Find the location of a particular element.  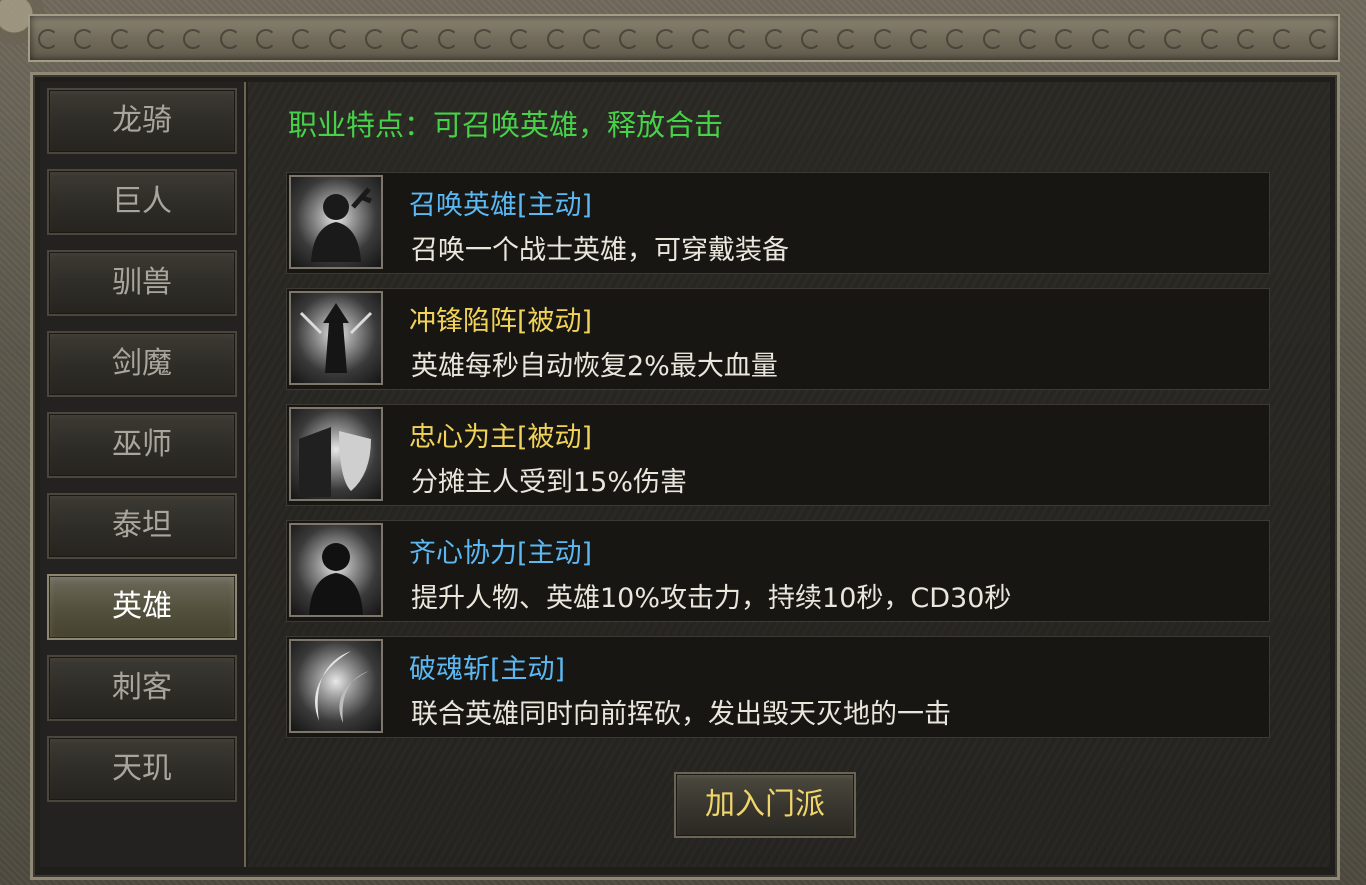

skill-name: 冲锋陷阵[被动] is located at coordinates (501, 321).